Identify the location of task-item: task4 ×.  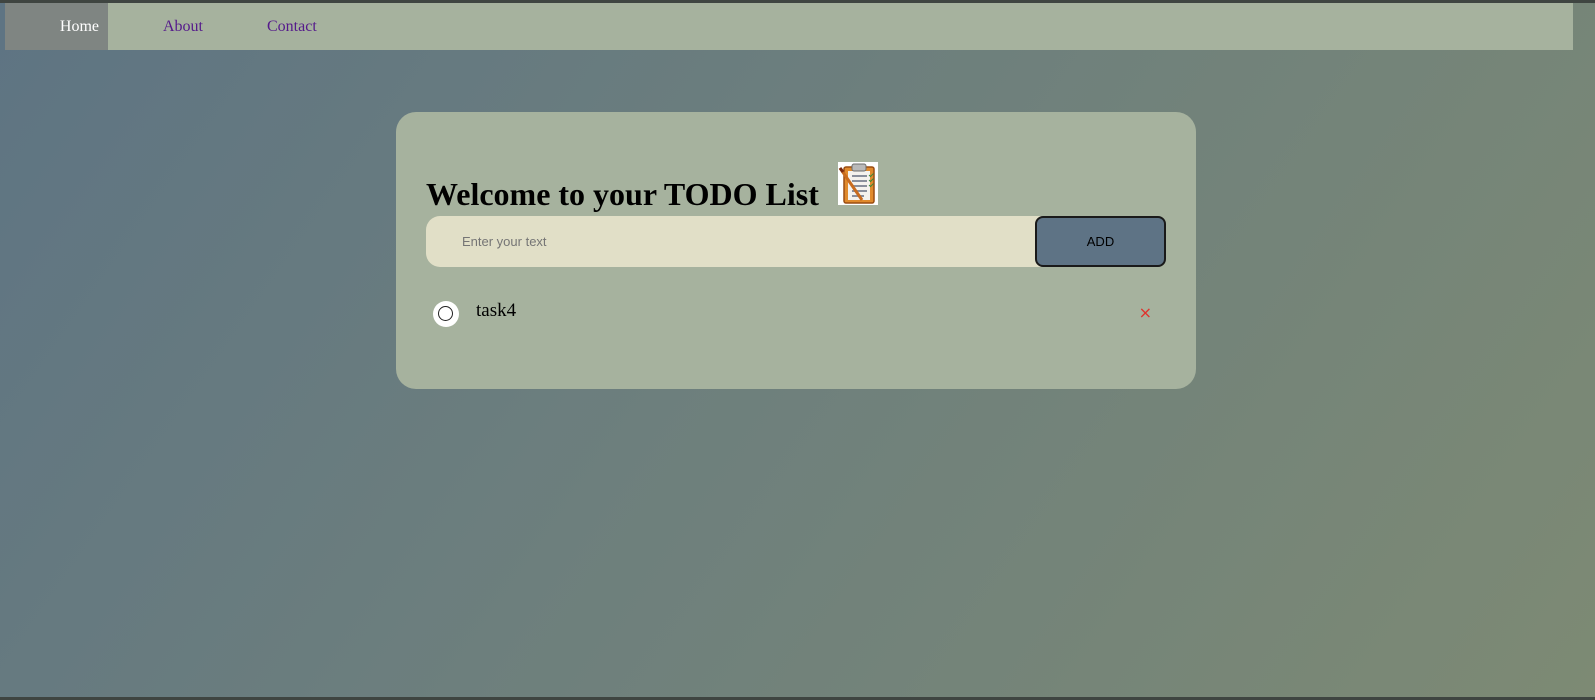
(796, 314).